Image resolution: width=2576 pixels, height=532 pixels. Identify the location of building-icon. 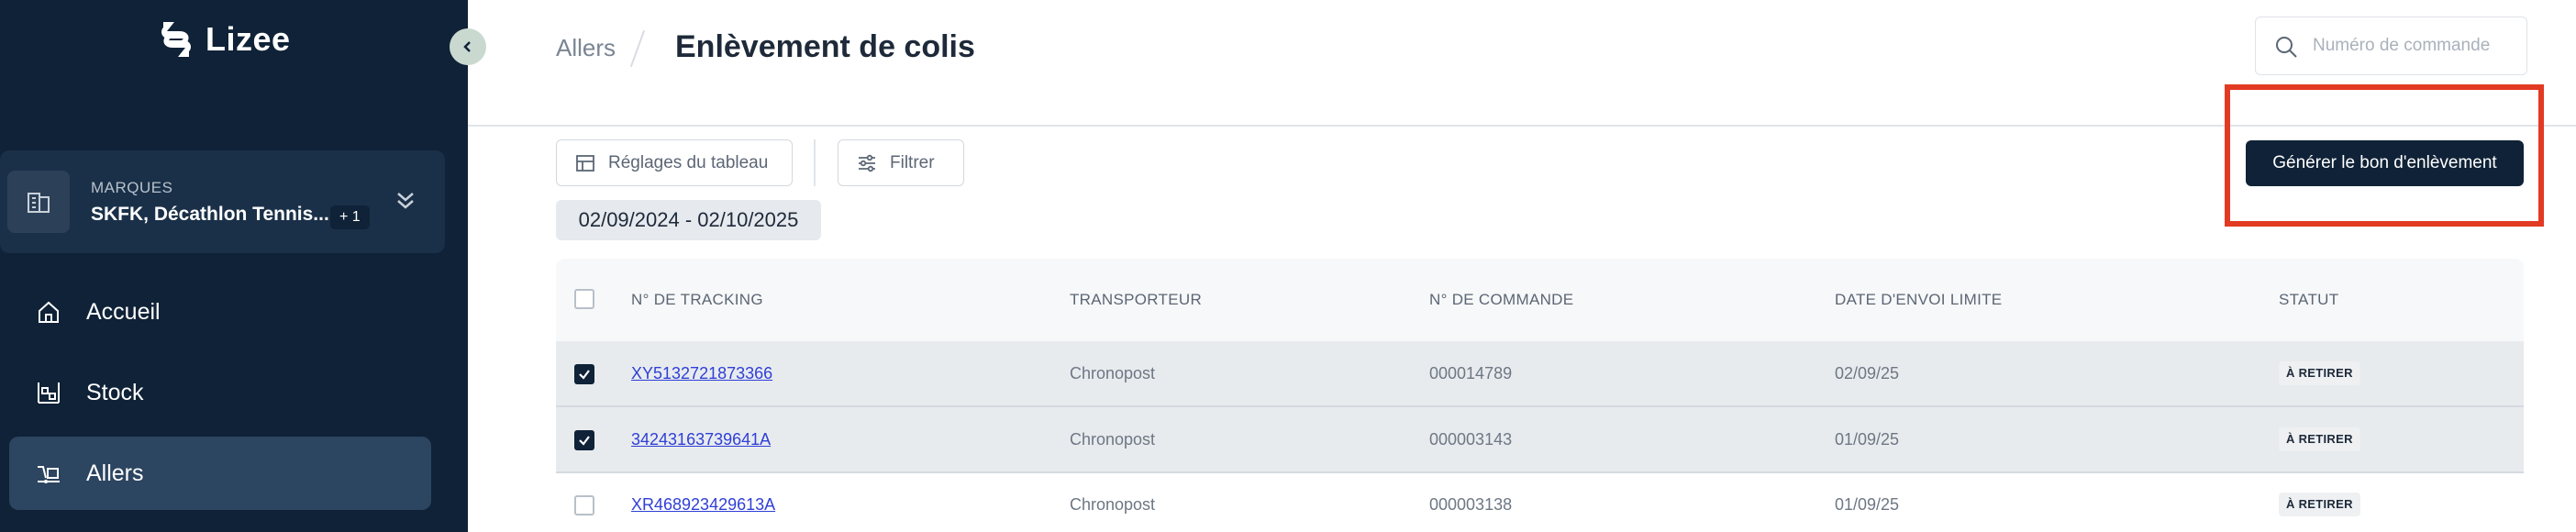
(38, 202).